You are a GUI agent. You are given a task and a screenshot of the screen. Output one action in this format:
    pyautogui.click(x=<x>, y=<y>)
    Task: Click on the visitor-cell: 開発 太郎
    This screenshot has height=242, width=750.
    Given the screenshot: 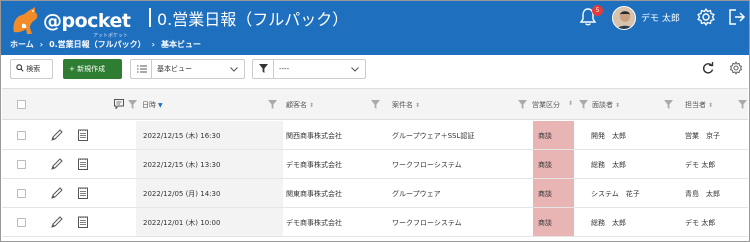 What is the action you would take?
    pyautogui.click(x=608, y=136)
    